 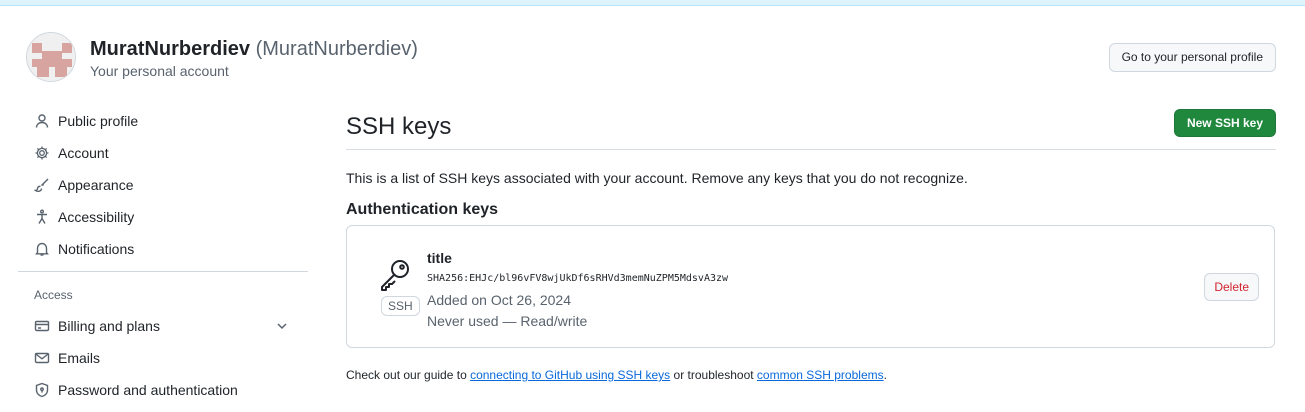 I want to click on top-banner-strip, so click(x=652, y=3).